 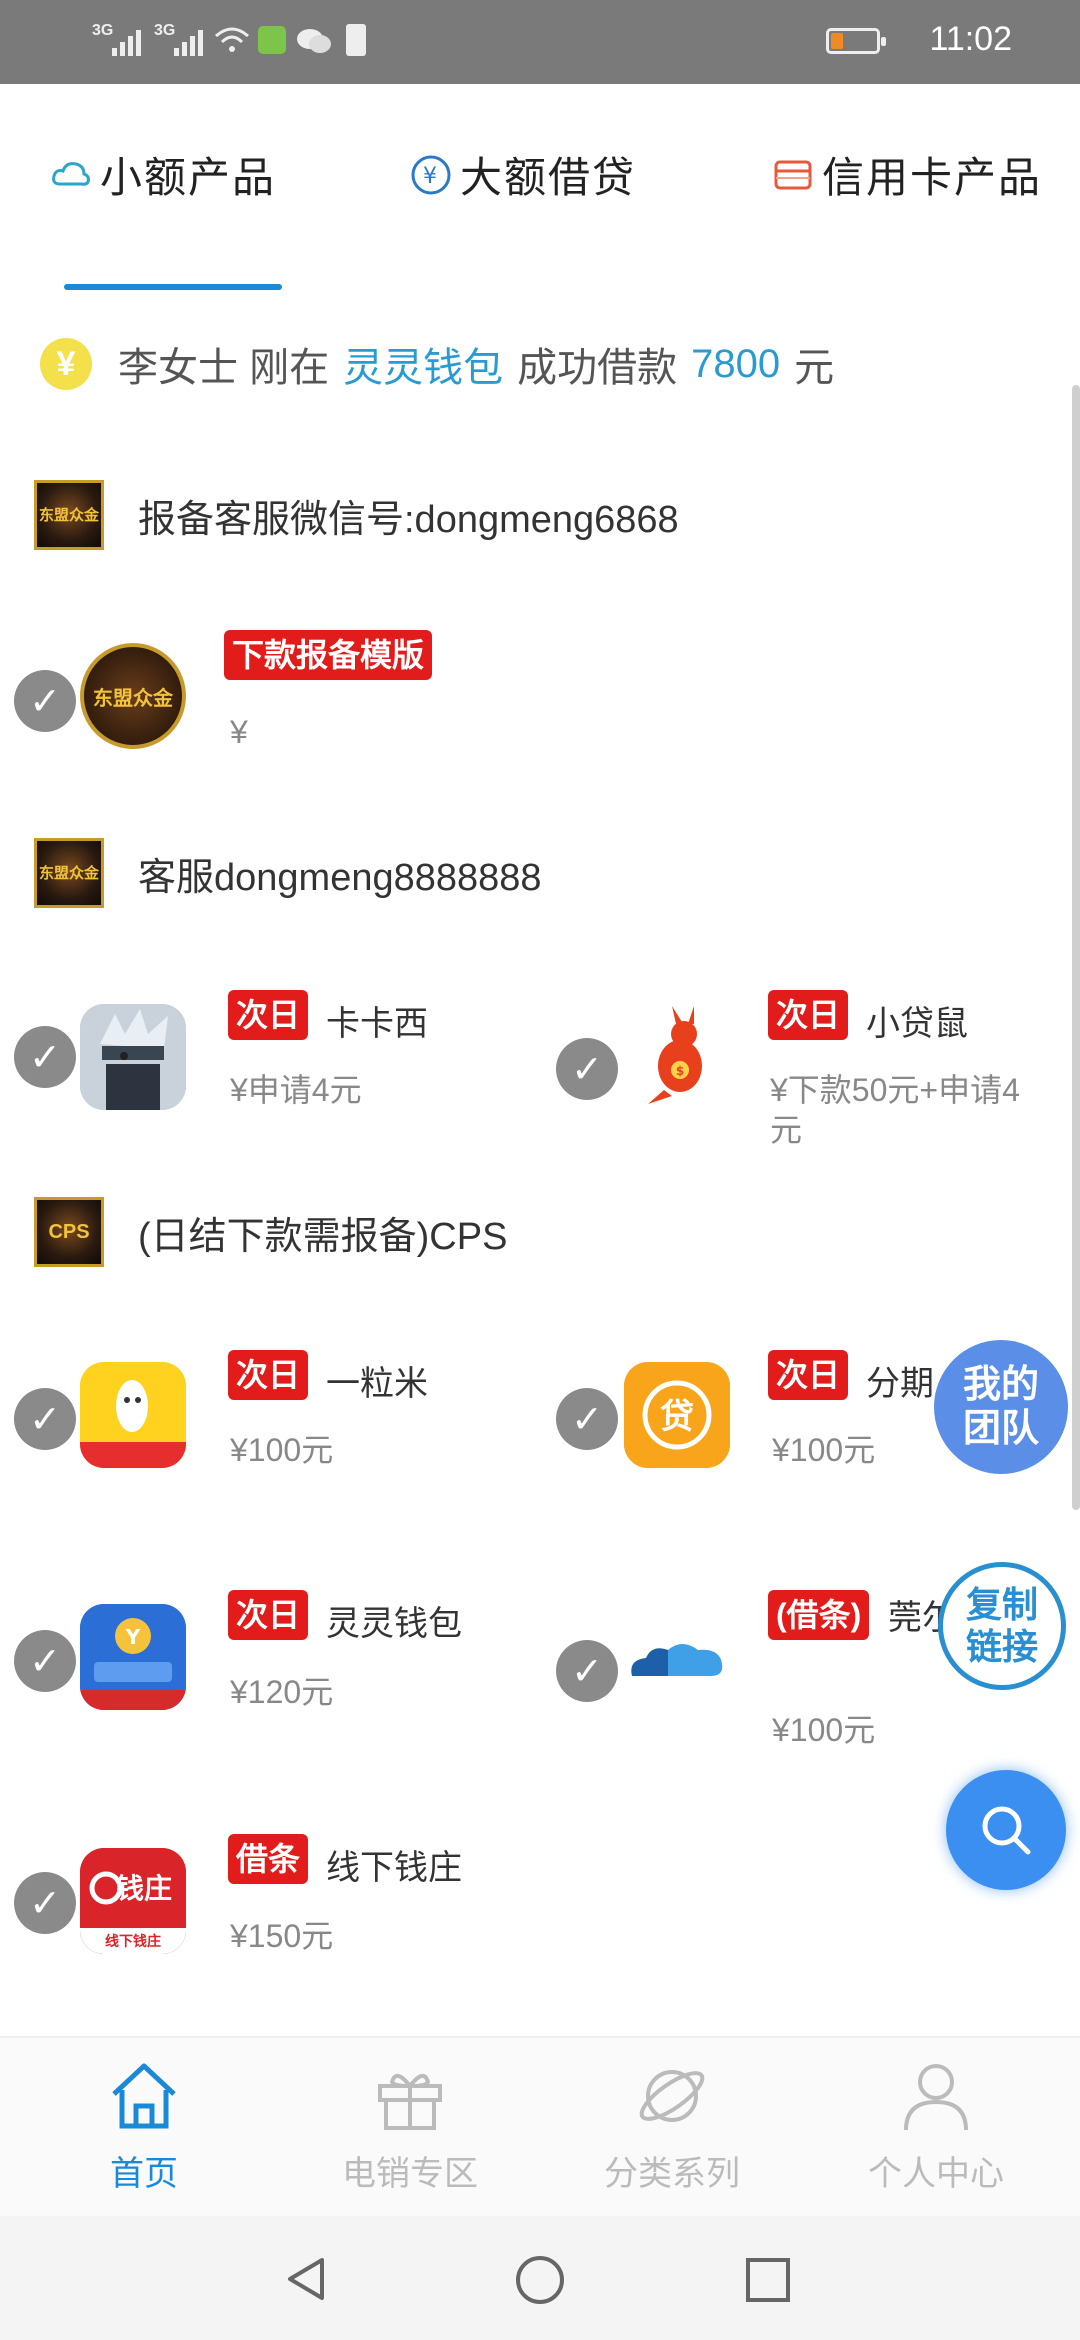 What do you see at coordinates (377, 1020) in the screenshot?
I see `product-name: 卡卡西` at bounding box center [377, 1020].